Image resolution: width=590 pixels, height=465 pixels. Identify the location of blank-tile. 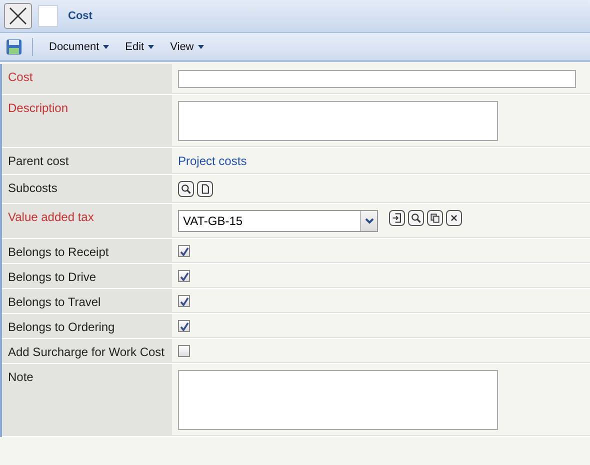
(48, 16).